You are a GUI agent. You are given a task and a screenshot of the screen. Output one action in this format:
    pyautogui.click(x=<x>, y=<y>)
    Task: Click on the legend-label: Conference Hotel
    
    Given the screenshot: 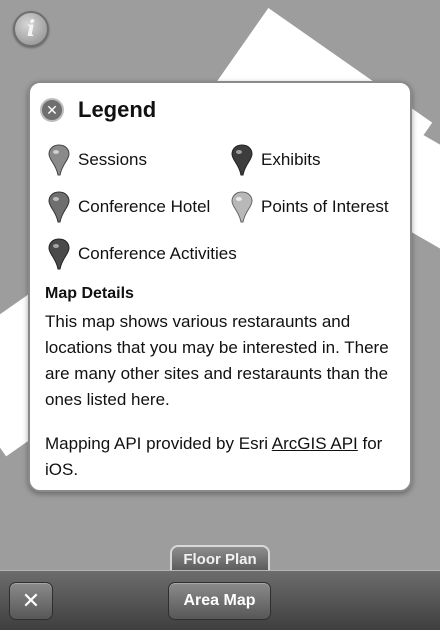 What is the action you would take?
    pyautogui.click(x=144, y=206)
    